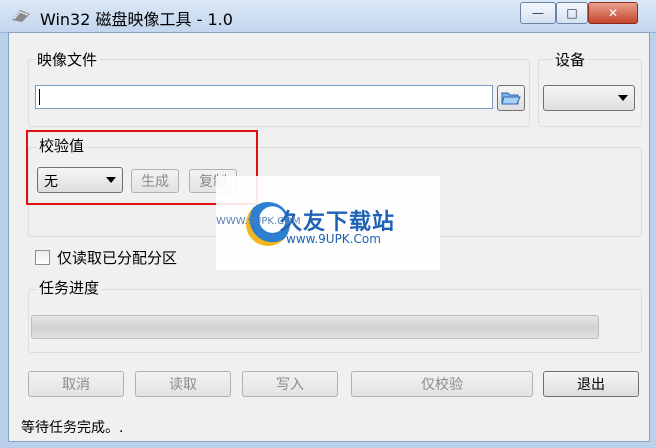  What do you see at coordinates (570, 59) in the screenshot?
I see `device-label: 设备` at bounding box center [570, 59].